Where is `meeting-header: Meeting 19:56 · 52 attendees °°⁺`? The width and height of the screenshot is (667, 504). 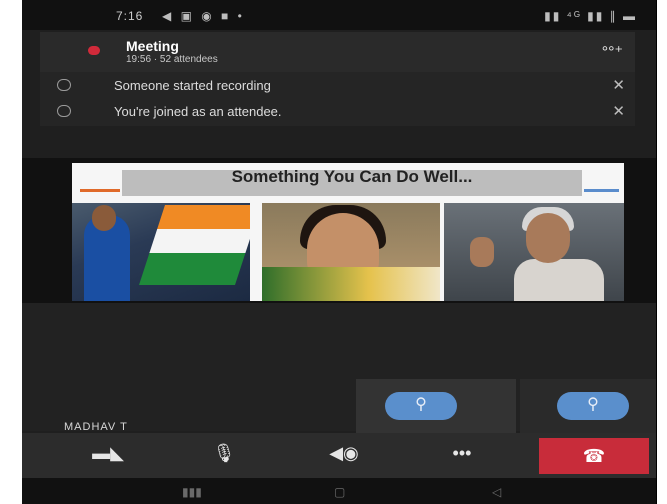
meeting-header: Meeting 19:56 · 52 attendees °°⁺ is located at coordinates (337, 52).